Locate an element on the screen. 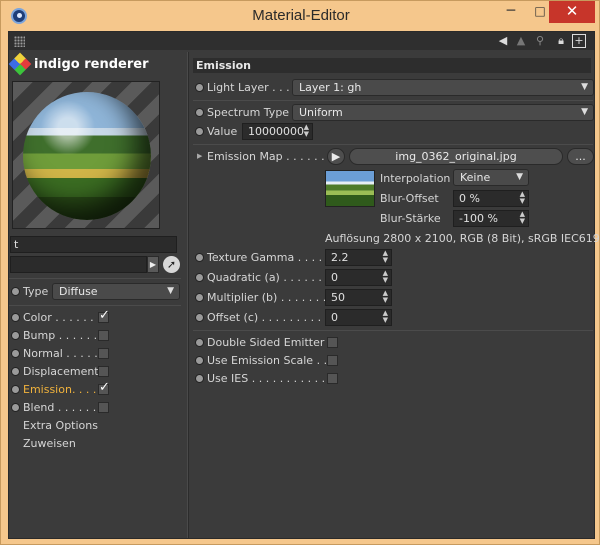 The height and width of the screenshot is (545, 600). back-arrow-icon: ◀ is located at coordinates (503, 41).